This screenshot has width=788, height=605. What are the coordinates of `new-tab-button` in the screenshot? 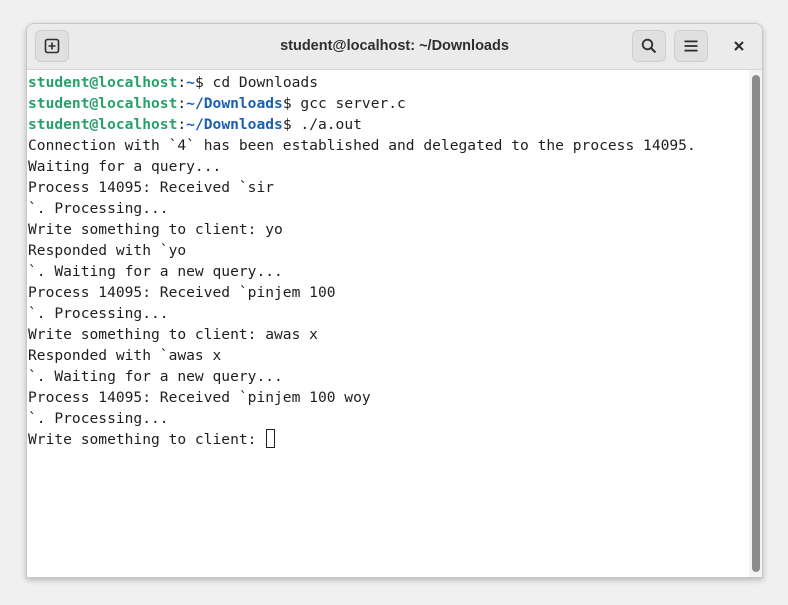 It's located at (52, 46).